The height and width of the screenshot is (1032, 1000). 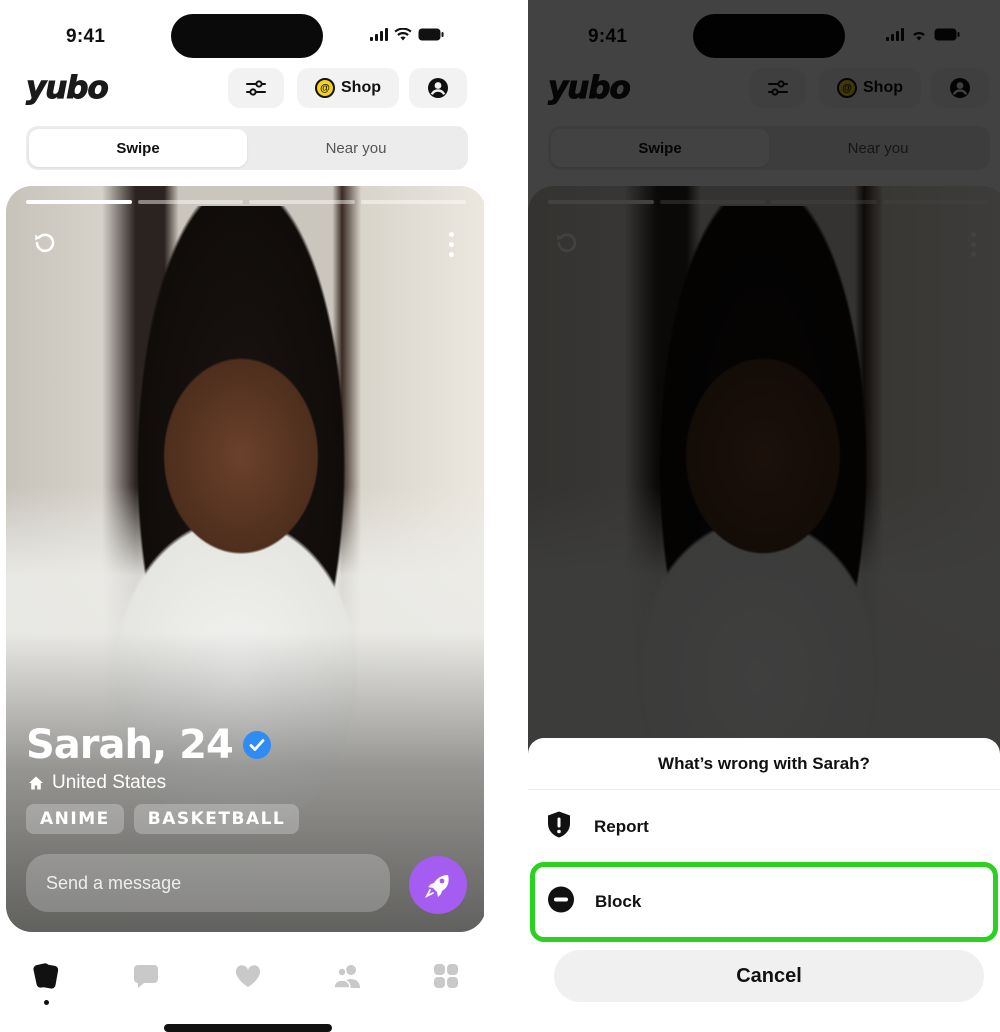 What do you see at coordinates (403, 34) in the screenshot?
I see `wifi-icon` at bounding box center [403, 34].